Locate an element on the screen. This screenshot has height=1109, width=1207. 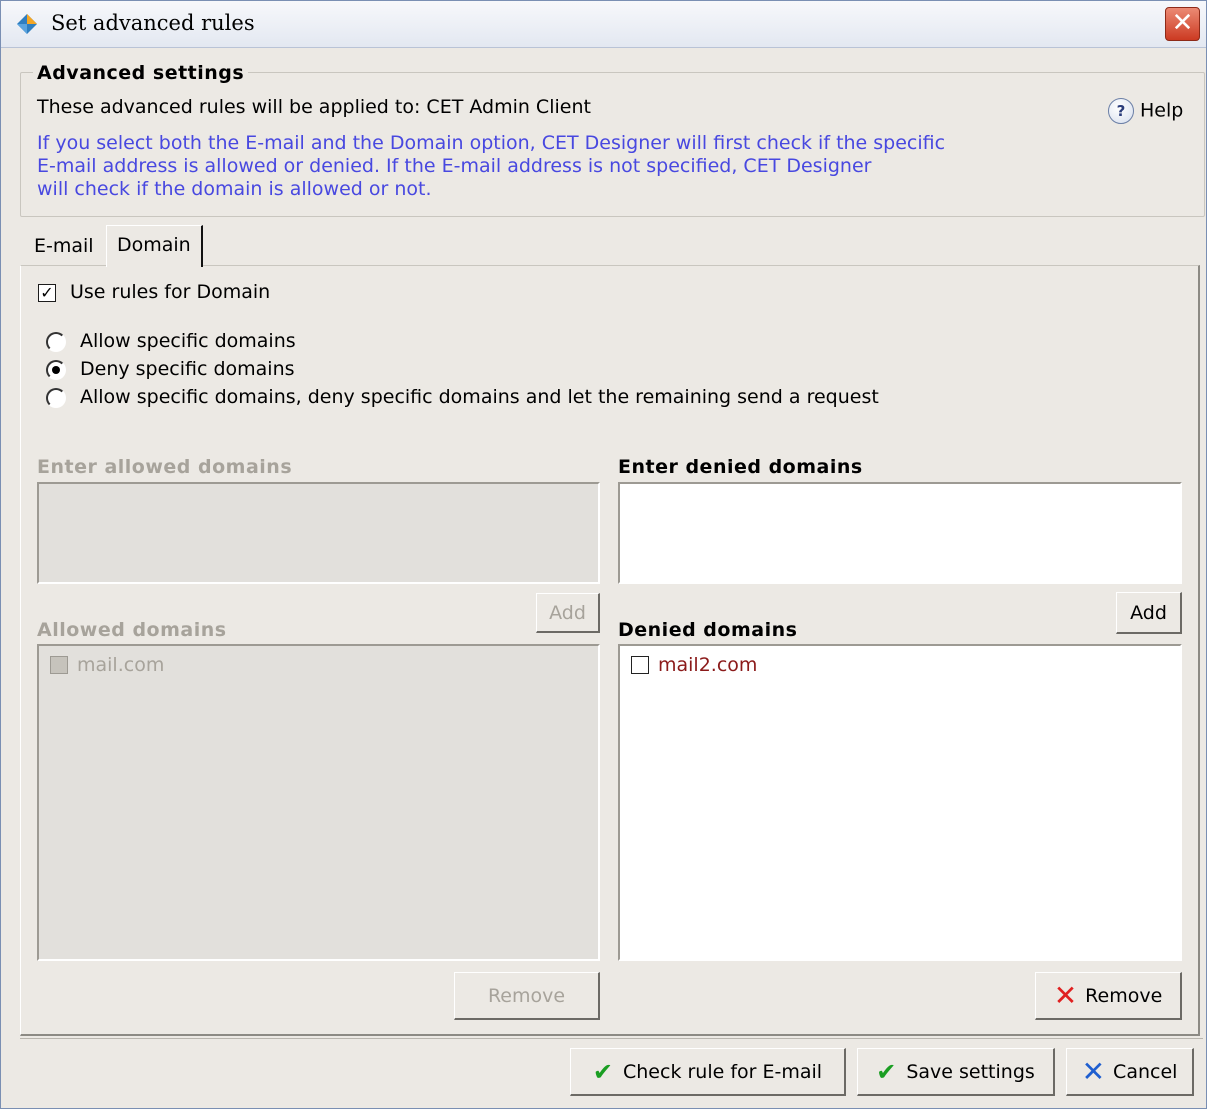
footer-separator is located at coordinates (611, 1038).